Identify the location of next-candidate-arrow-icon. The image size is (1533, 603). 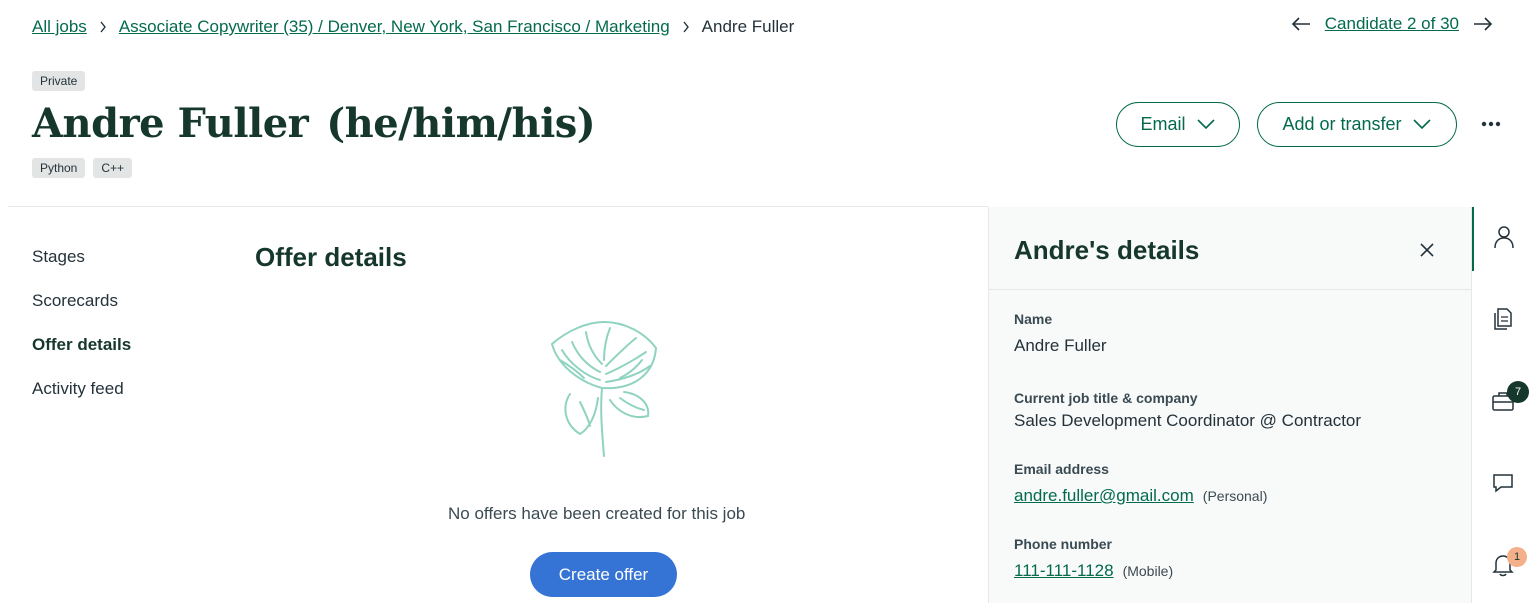
(1483, 24).